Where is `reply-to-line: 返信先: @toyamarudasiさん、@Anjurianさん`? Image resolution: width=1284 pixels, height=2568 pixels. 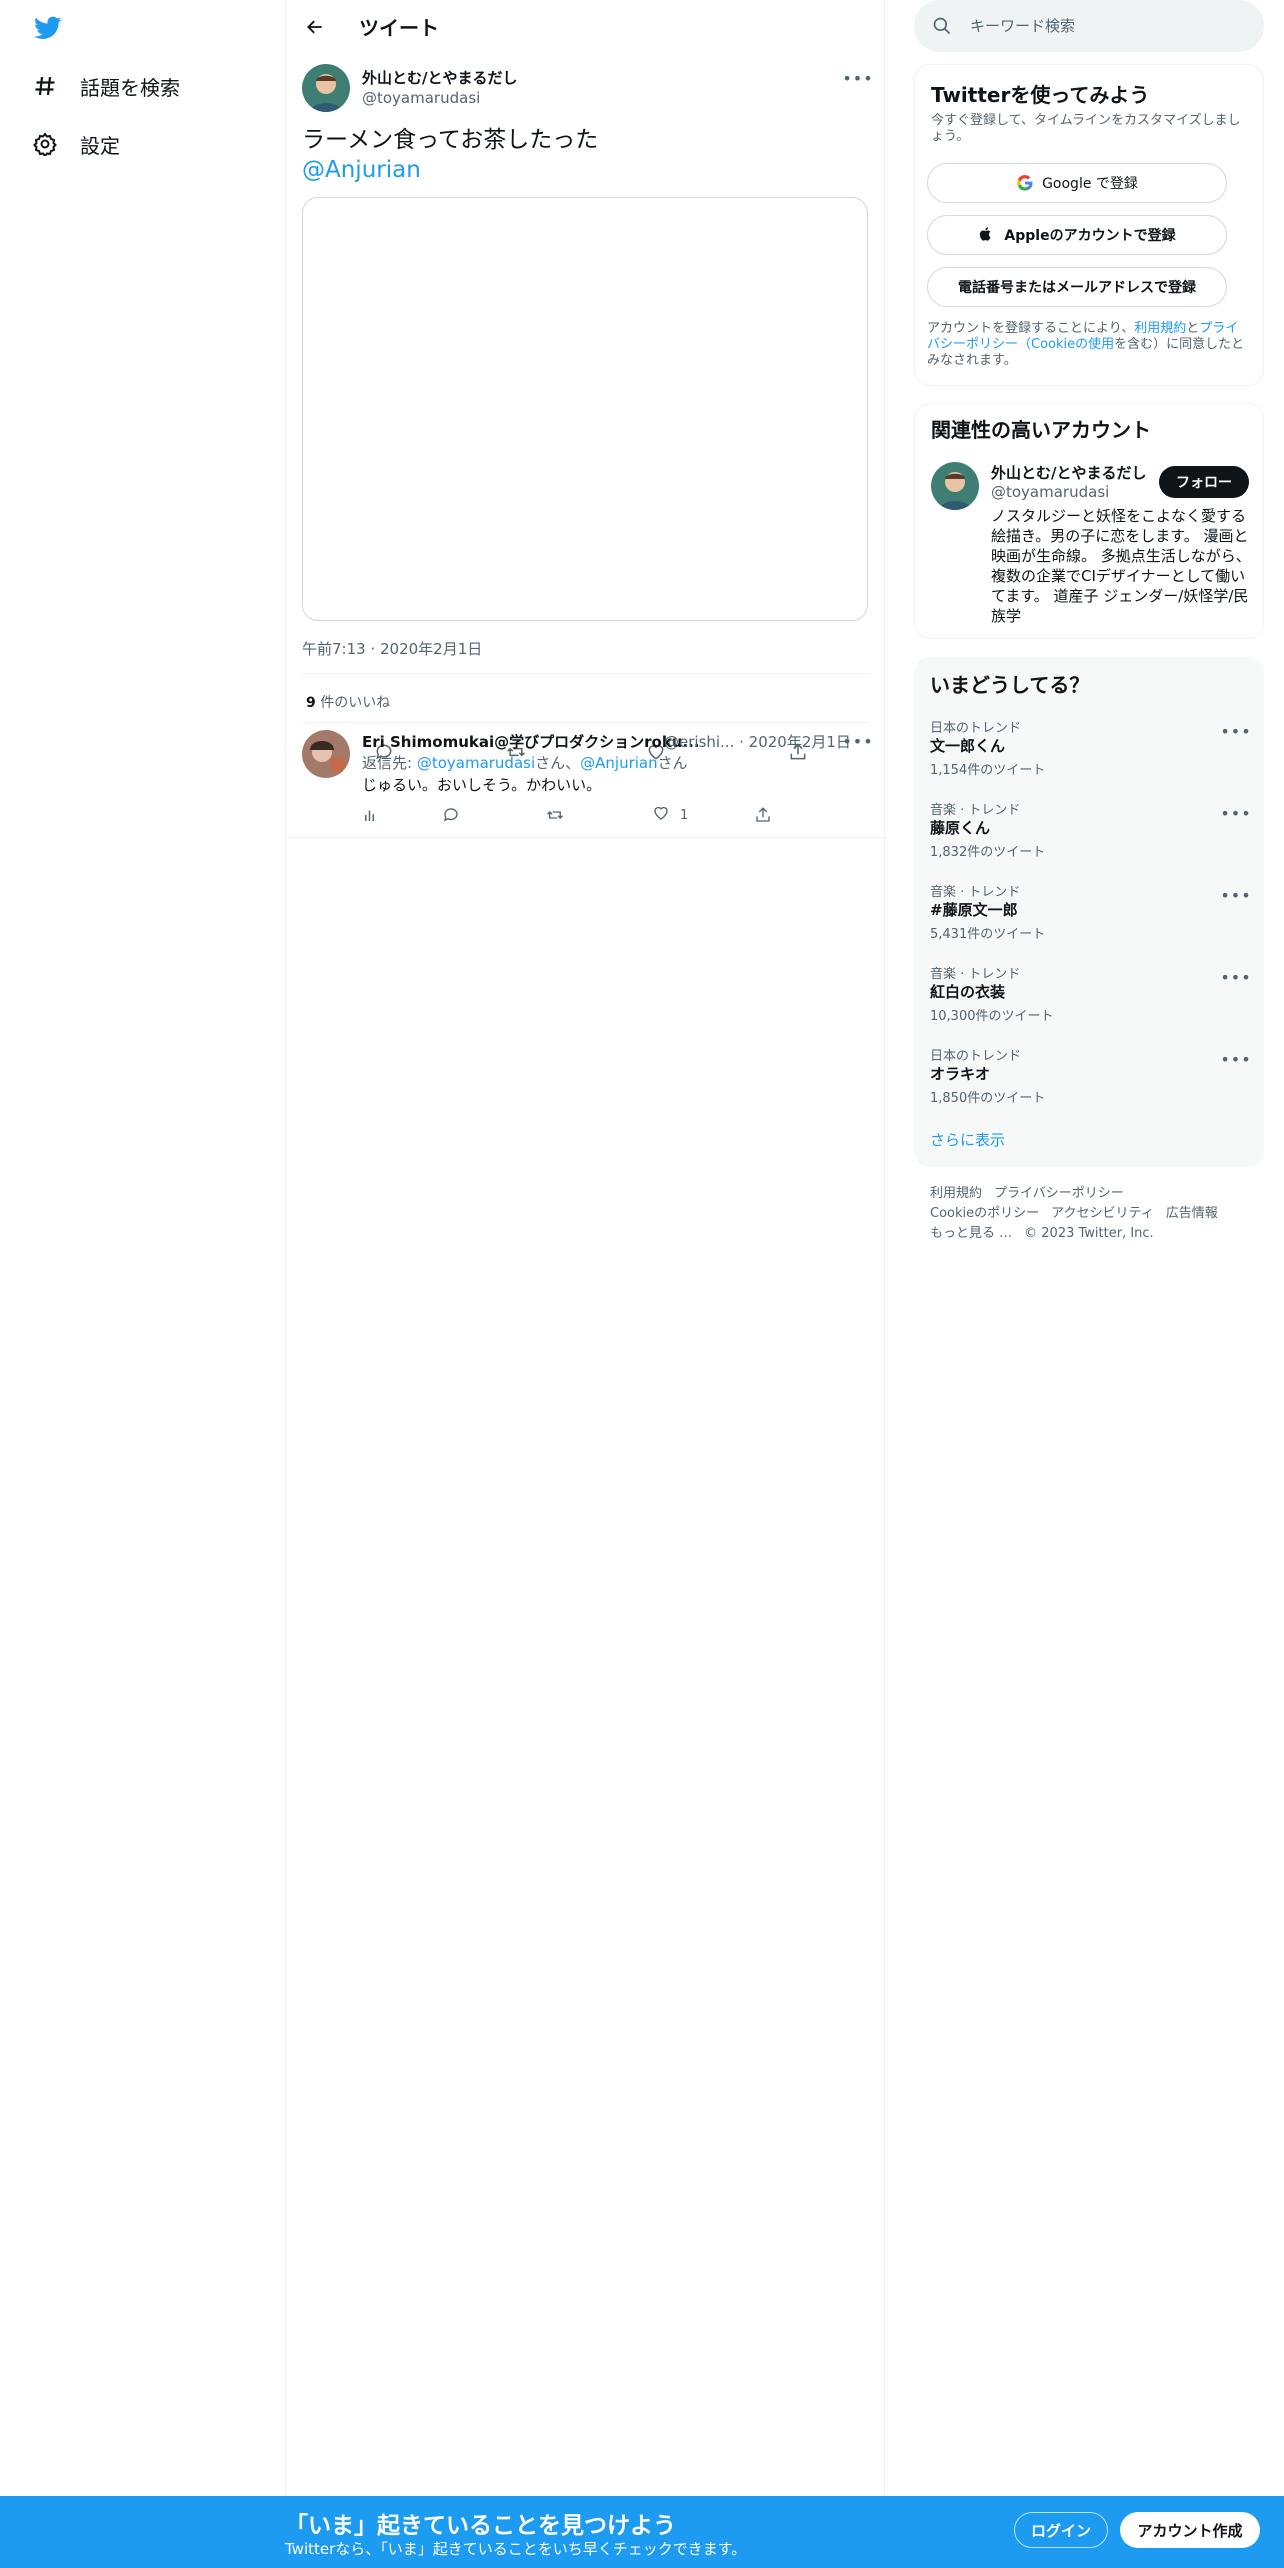 reply-to-line: 返信先: @toyamarudasiさん、@Anjurianさん is located at coordinates (525, 762).